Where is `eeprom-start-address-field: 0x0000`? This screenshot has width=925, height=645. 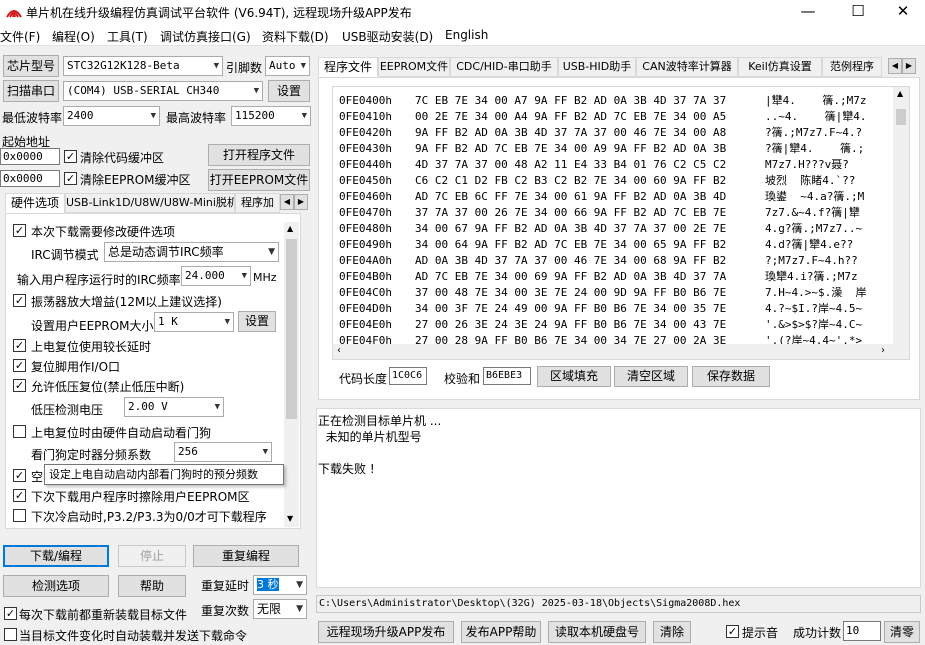
eeprom-start-address-field: 0x0000 is located at coordinates (30, 178).